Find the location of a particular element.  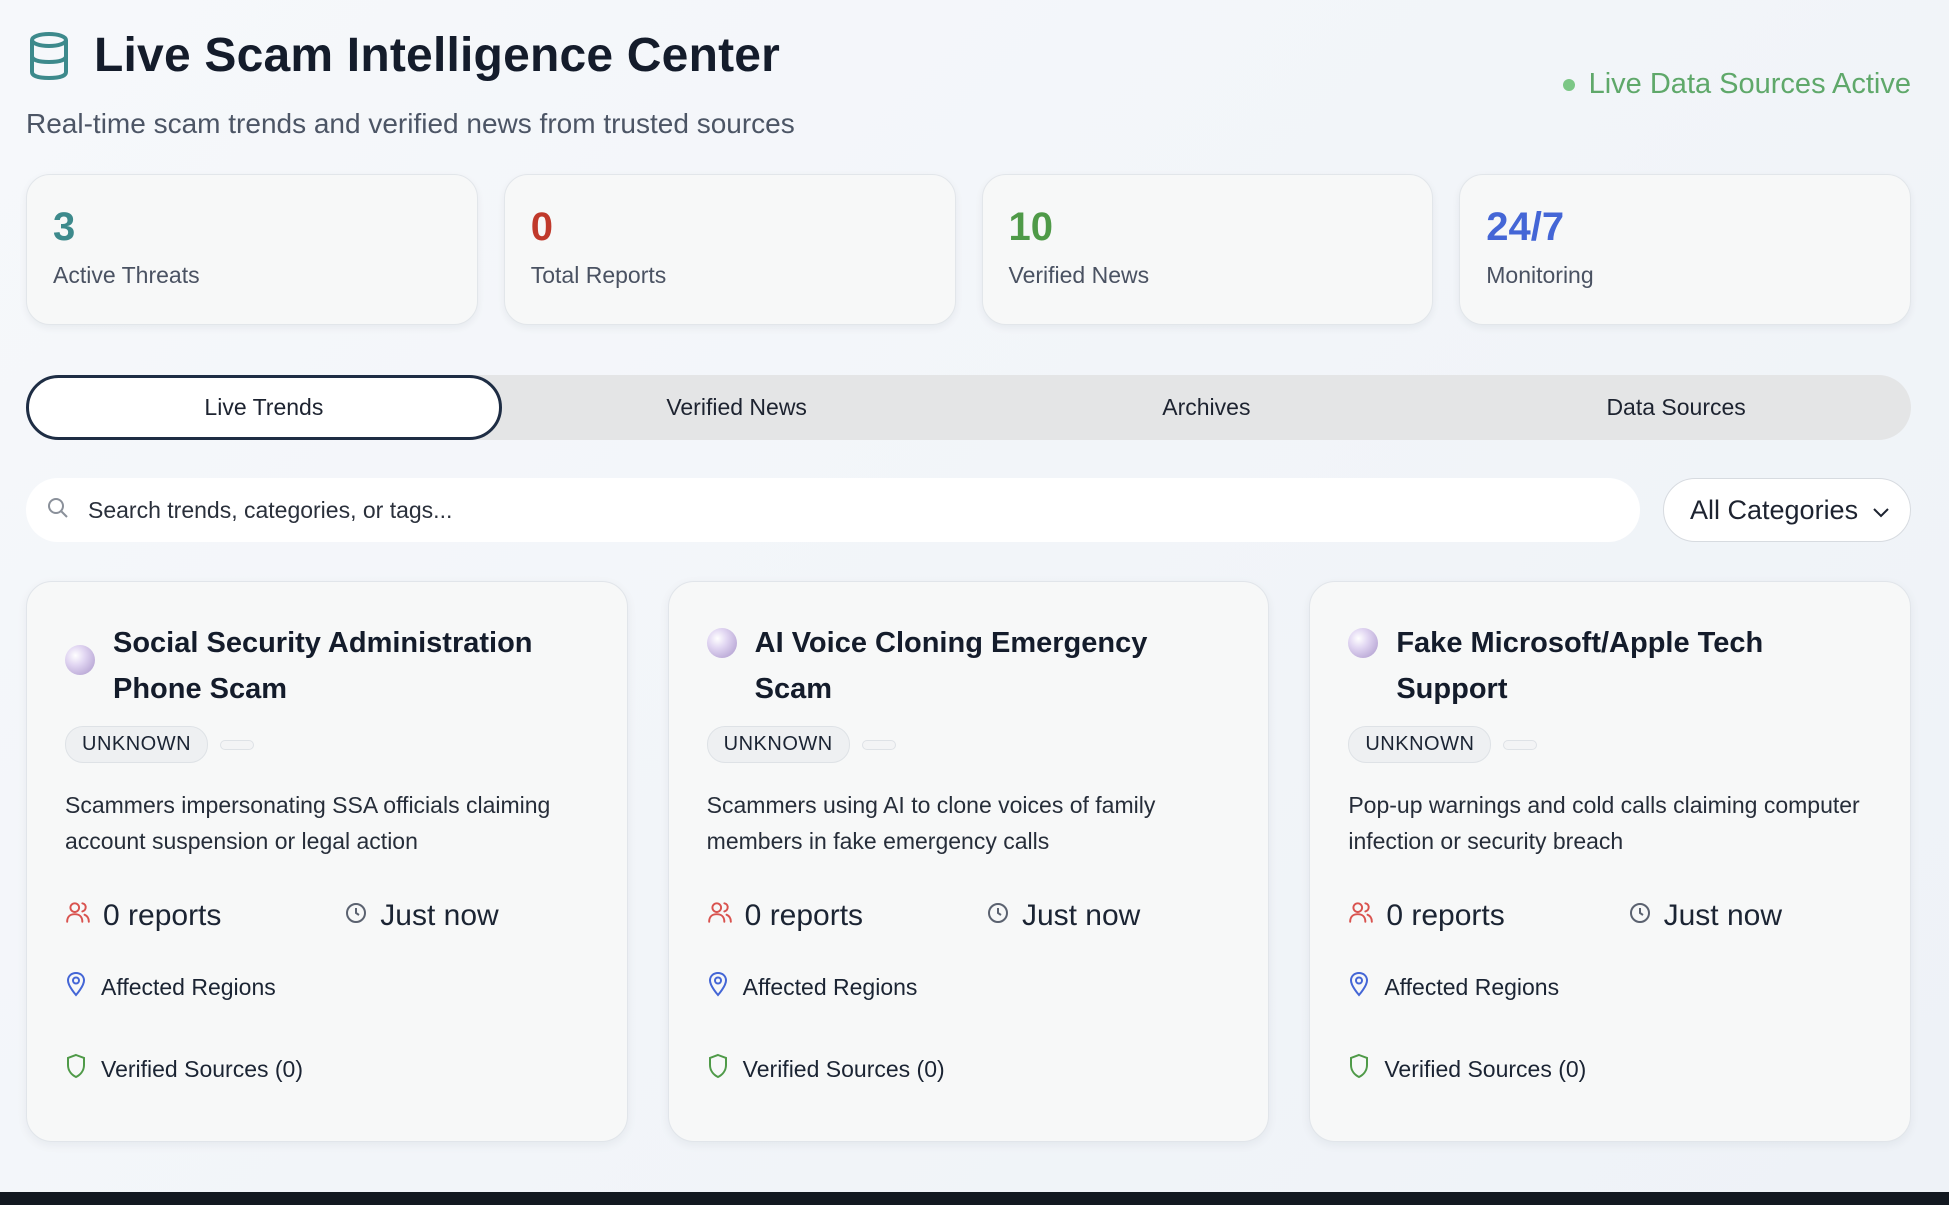

live-status-indicator: Live Data Sources Active is located at coordinates (1736, 84).